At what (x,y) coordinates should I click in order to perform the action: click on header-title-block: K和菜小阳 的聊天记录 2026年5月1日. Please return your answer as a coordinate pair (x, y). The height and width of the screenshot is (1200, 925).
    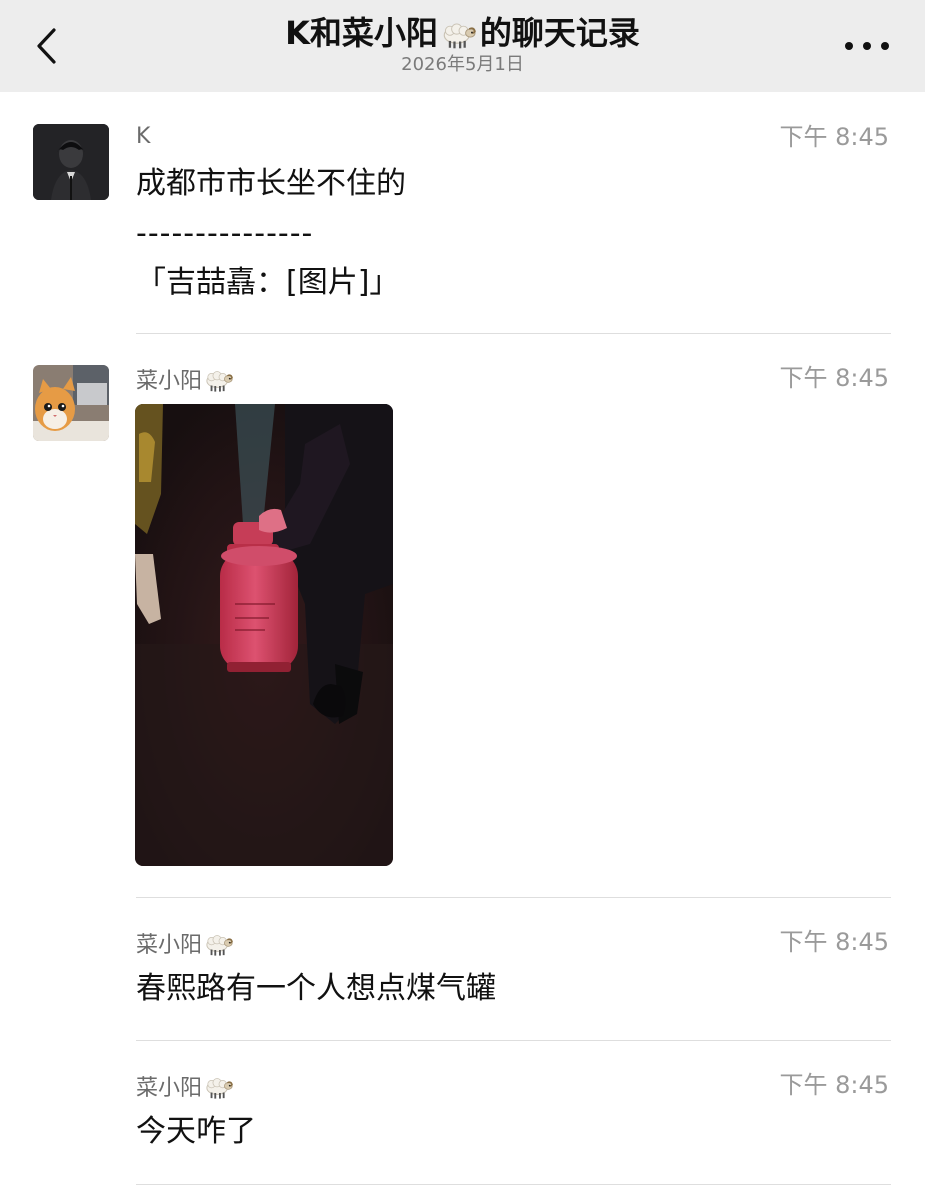
    Looking at the image, I should click on (462, 44).